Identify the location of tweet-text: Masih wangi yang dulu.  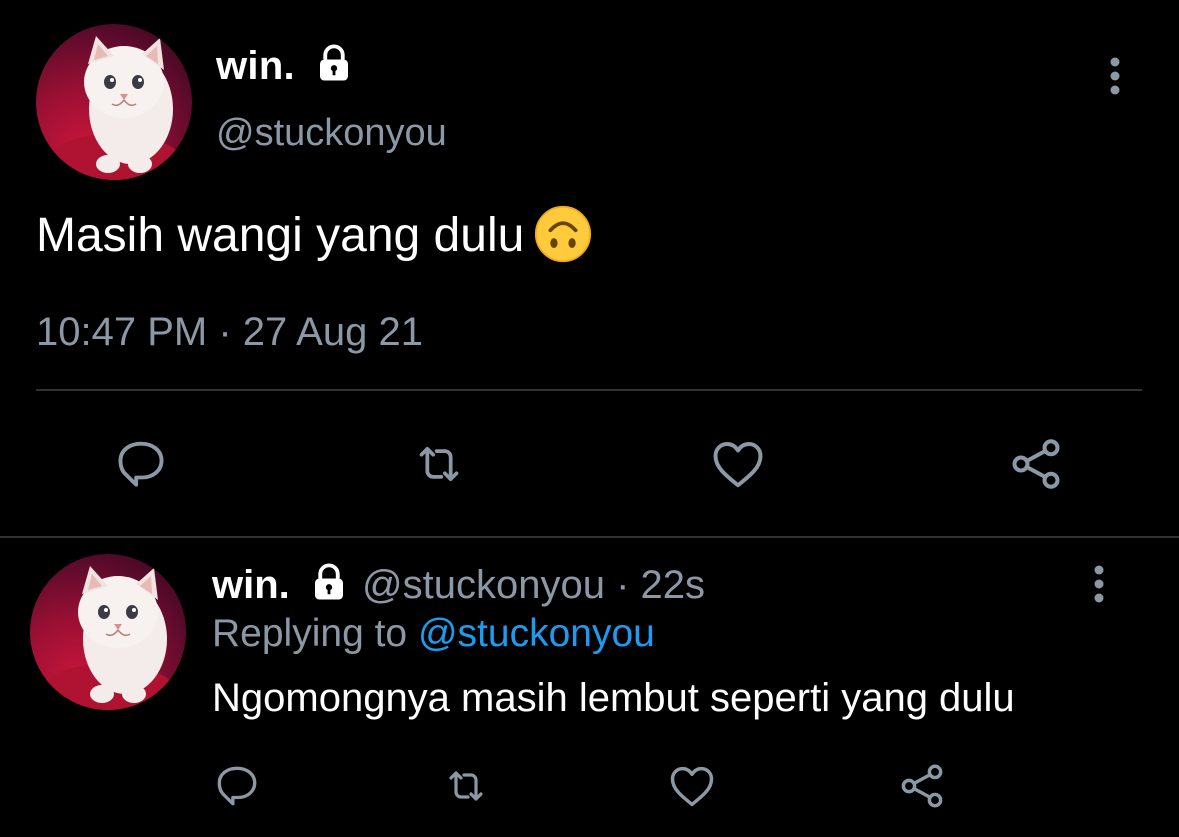
(314, 236).